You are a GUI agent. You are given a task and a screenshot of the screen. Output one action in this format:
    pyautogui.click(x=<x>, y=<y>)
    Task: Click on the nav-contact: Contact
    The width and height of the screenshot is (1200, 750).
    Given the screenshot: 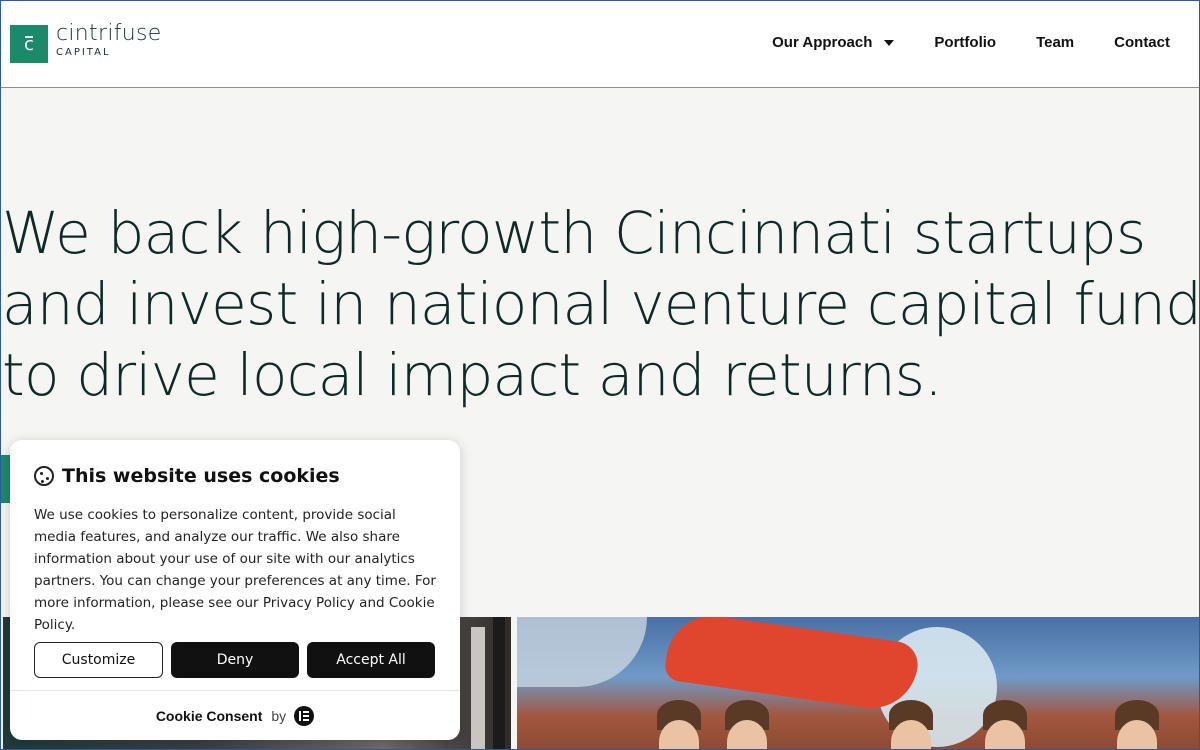 What is the action you would take?
    pyautogui.click(x=1142, y=42)
    